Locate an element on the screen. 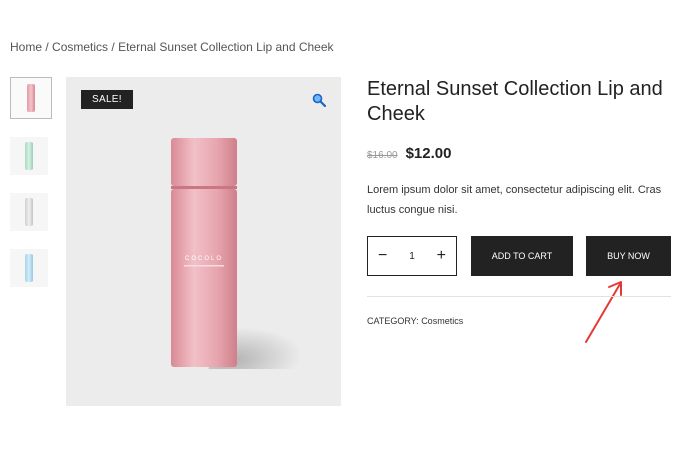  add-to-cart-button: ADD TO CART is located at coordinates (522, 256).